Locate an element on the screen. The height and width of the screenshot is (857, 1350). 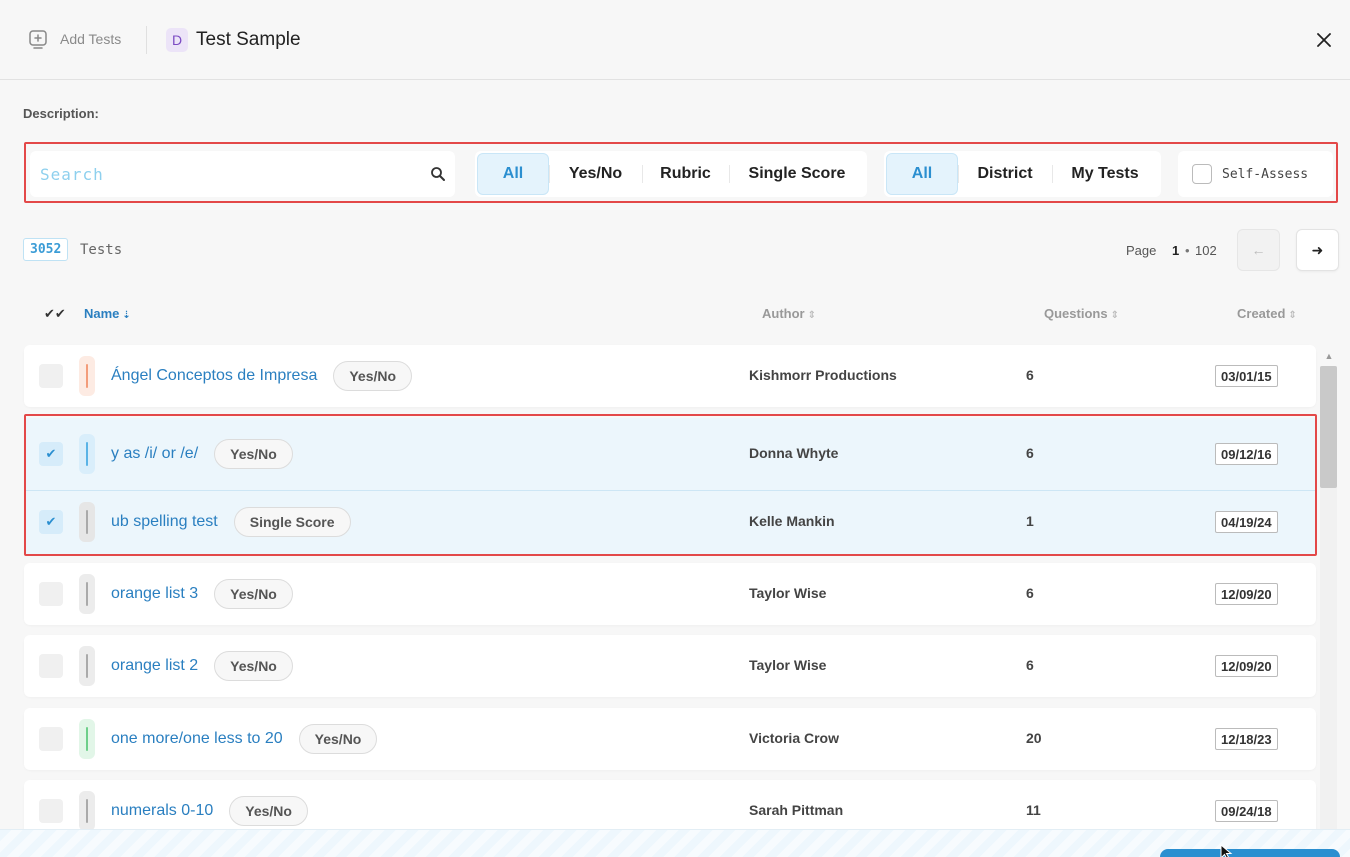
type-filter-single-score: Single Score is located at coordinates (797, 174).